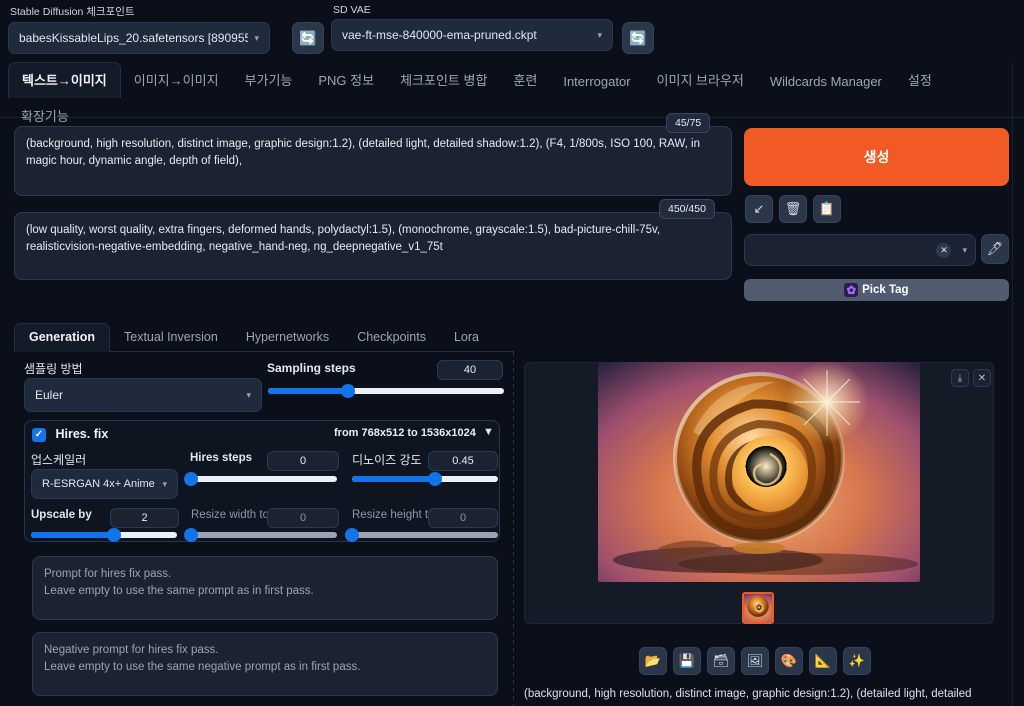  I want to click on pick-tag-label: Pick Tag, so click(885, 290).